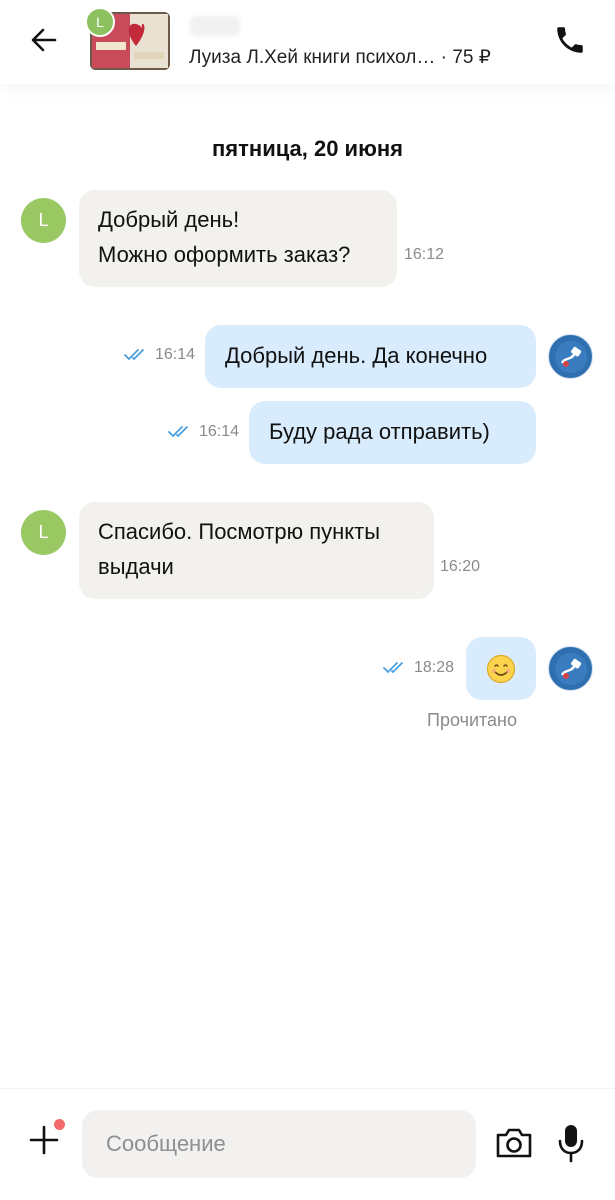 This screenshot has height=1200, width=615. What do you see at coordinates (307, 148) in the screenshot?
I see `date-separator: пятница, 20 июня` at bounding box center [307, 148].